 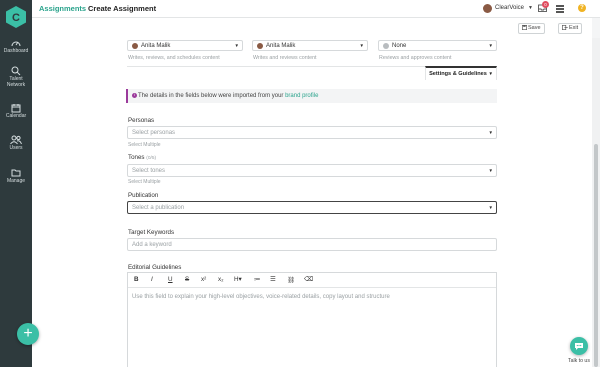 I want to click on clearvoice-logo: C, so click(x=16, y=17).